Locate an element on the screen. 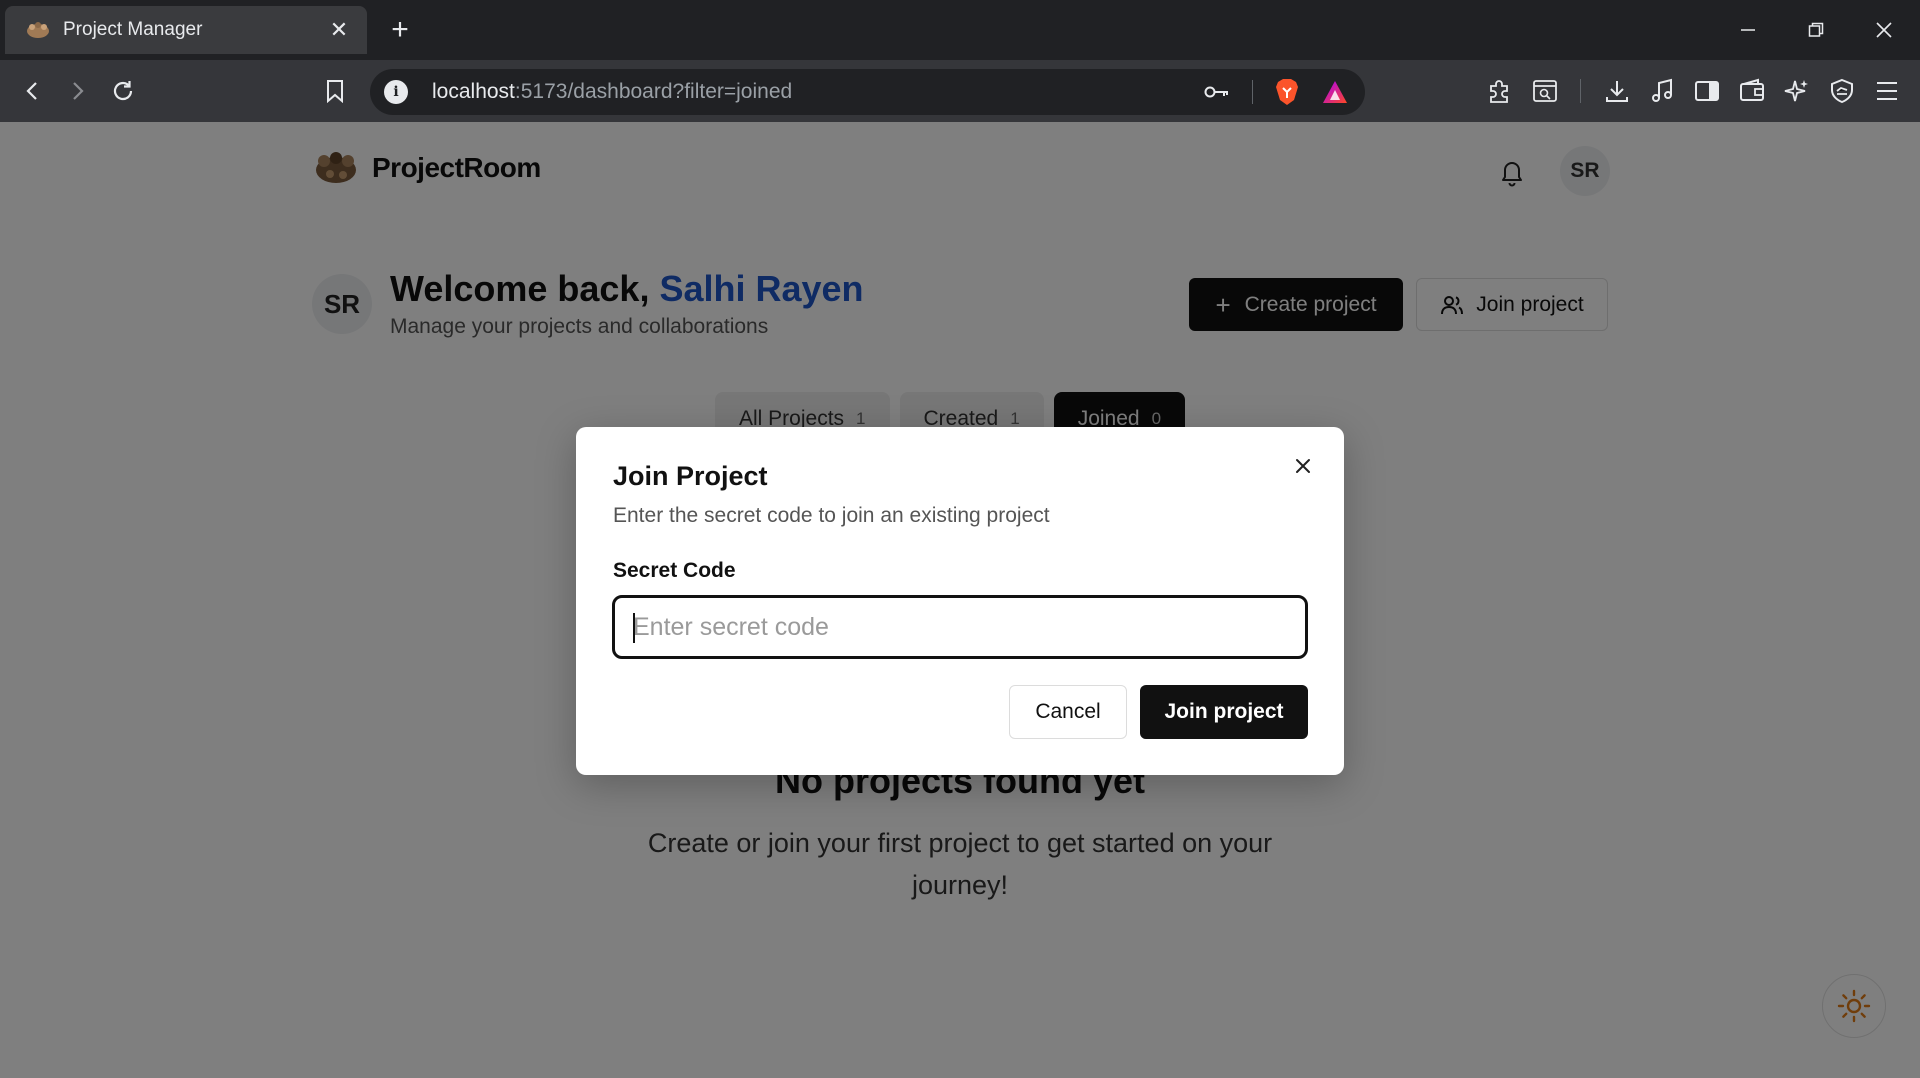 Image resolution: width=1920 pixels, height=1078 pixels. password-key-icon is located at coordinates (1217, 92).